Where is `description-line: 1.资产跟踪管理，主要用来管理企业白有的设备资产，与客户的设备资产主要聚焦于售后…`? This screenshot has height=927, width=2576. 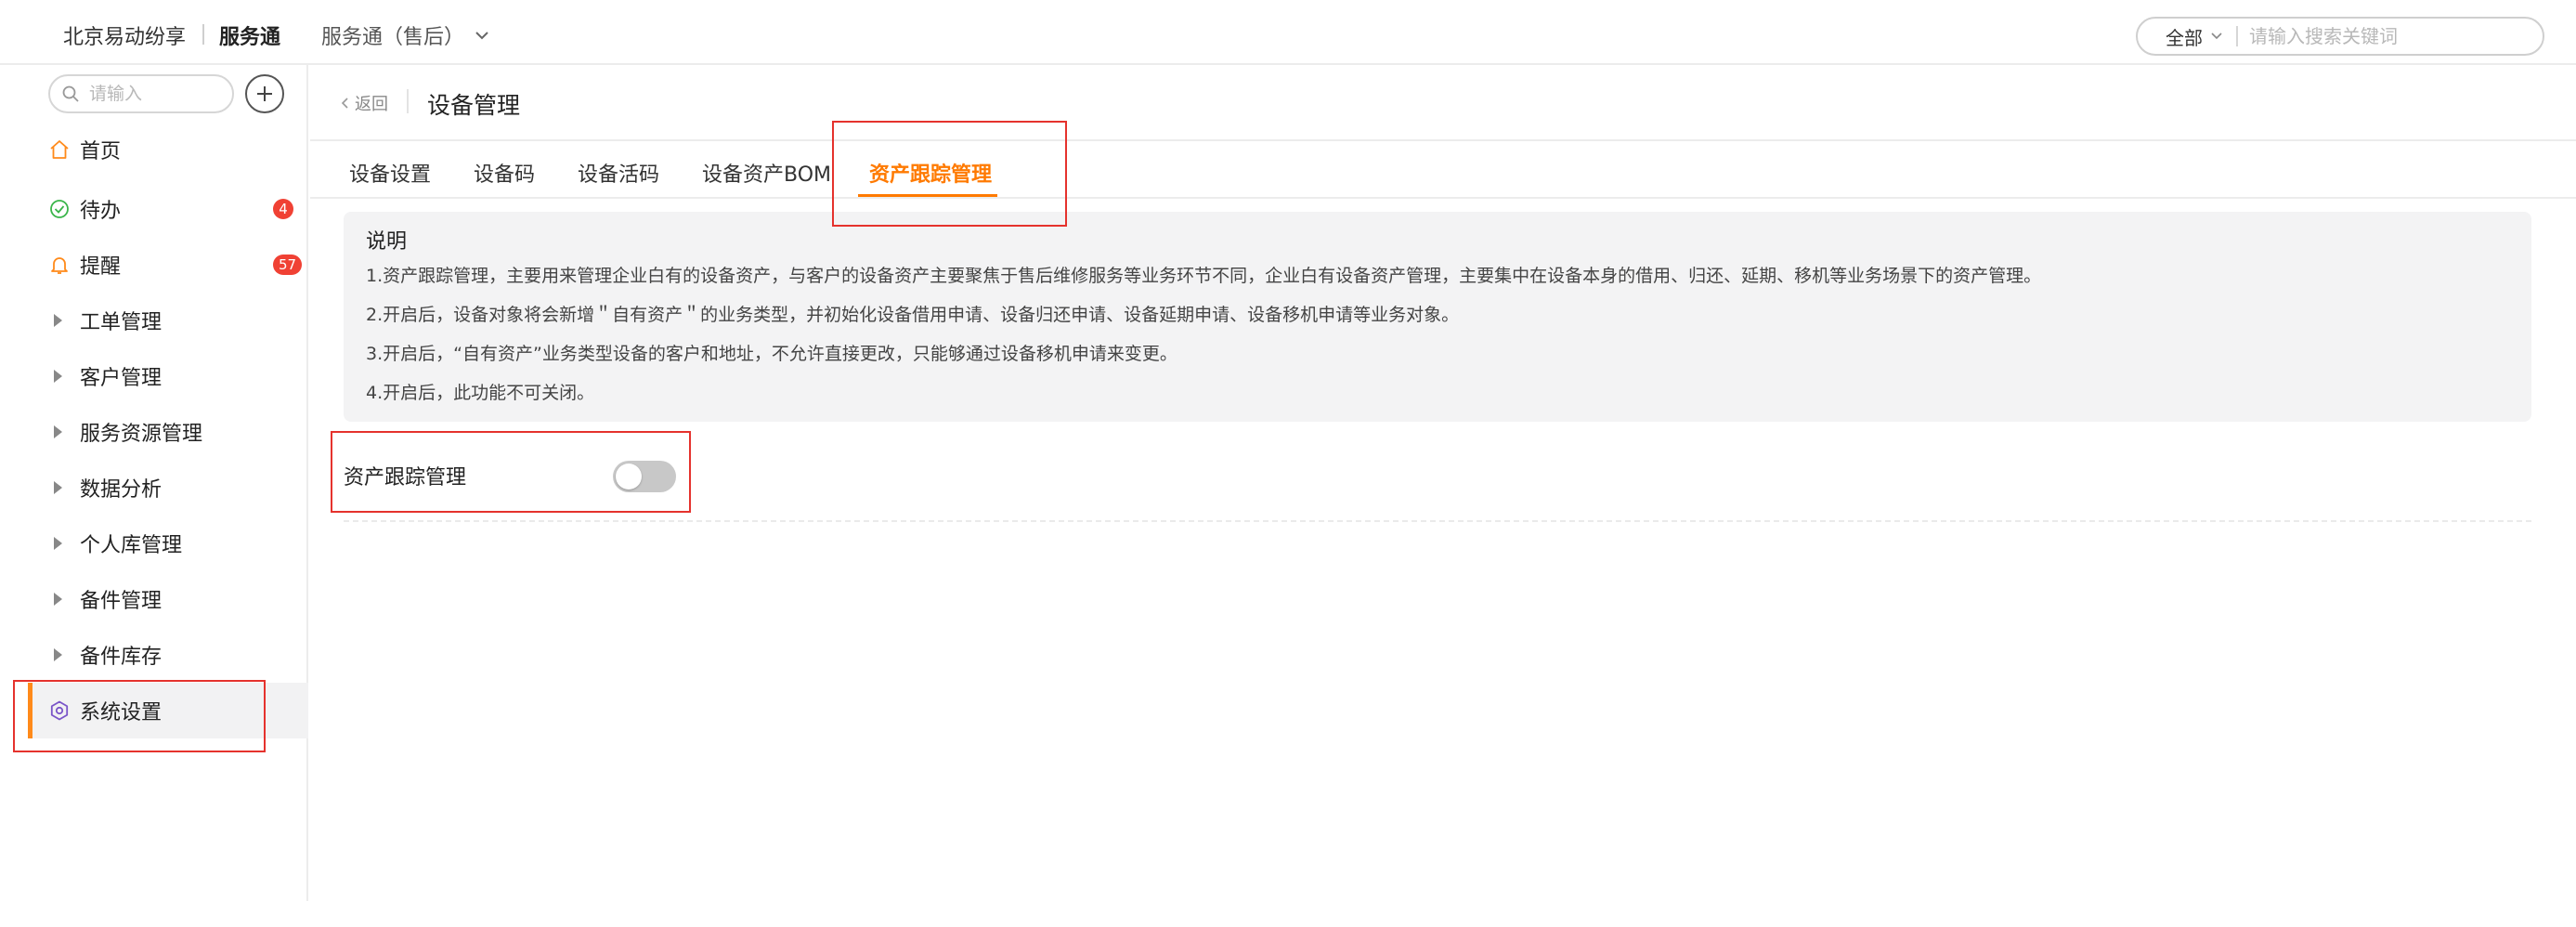 description-line: 1.资产跟踪管理，主要用来管理企业白有的设备资产，与客户的设备资产主要聚焦于售后… is located at coordinates (1204, 276).